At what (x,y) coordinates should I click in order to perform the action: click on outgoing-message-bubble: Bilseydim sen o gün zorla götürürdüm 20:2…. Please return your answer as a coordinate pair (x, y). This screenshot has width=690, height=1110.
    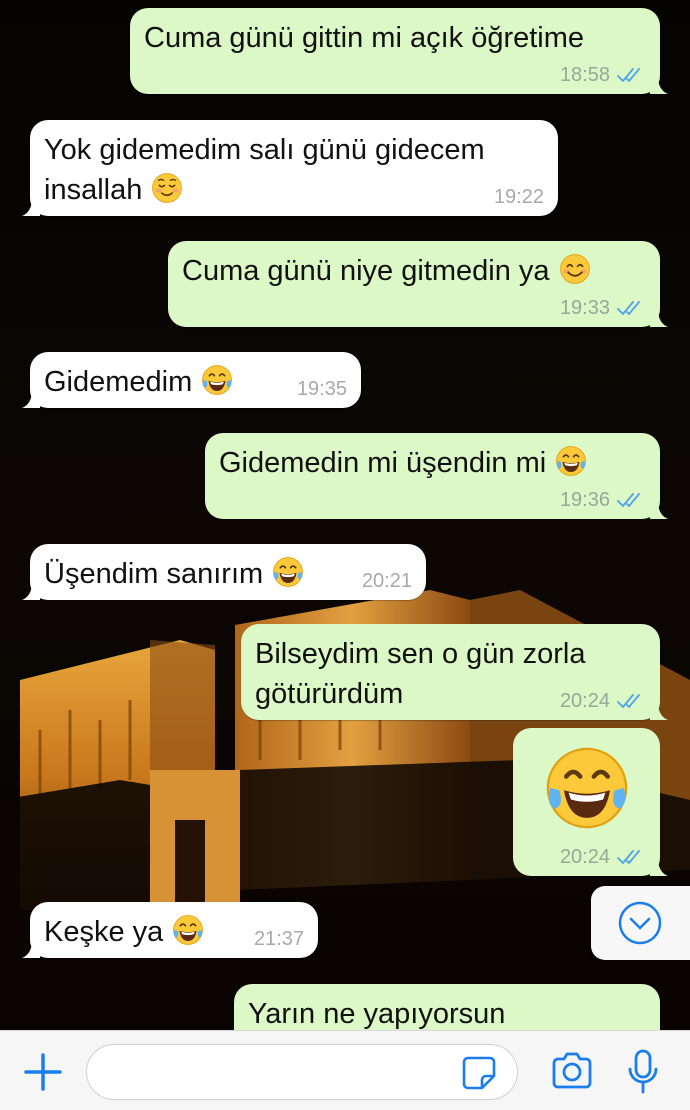
    Looking at the image, I should click on (454, 672).